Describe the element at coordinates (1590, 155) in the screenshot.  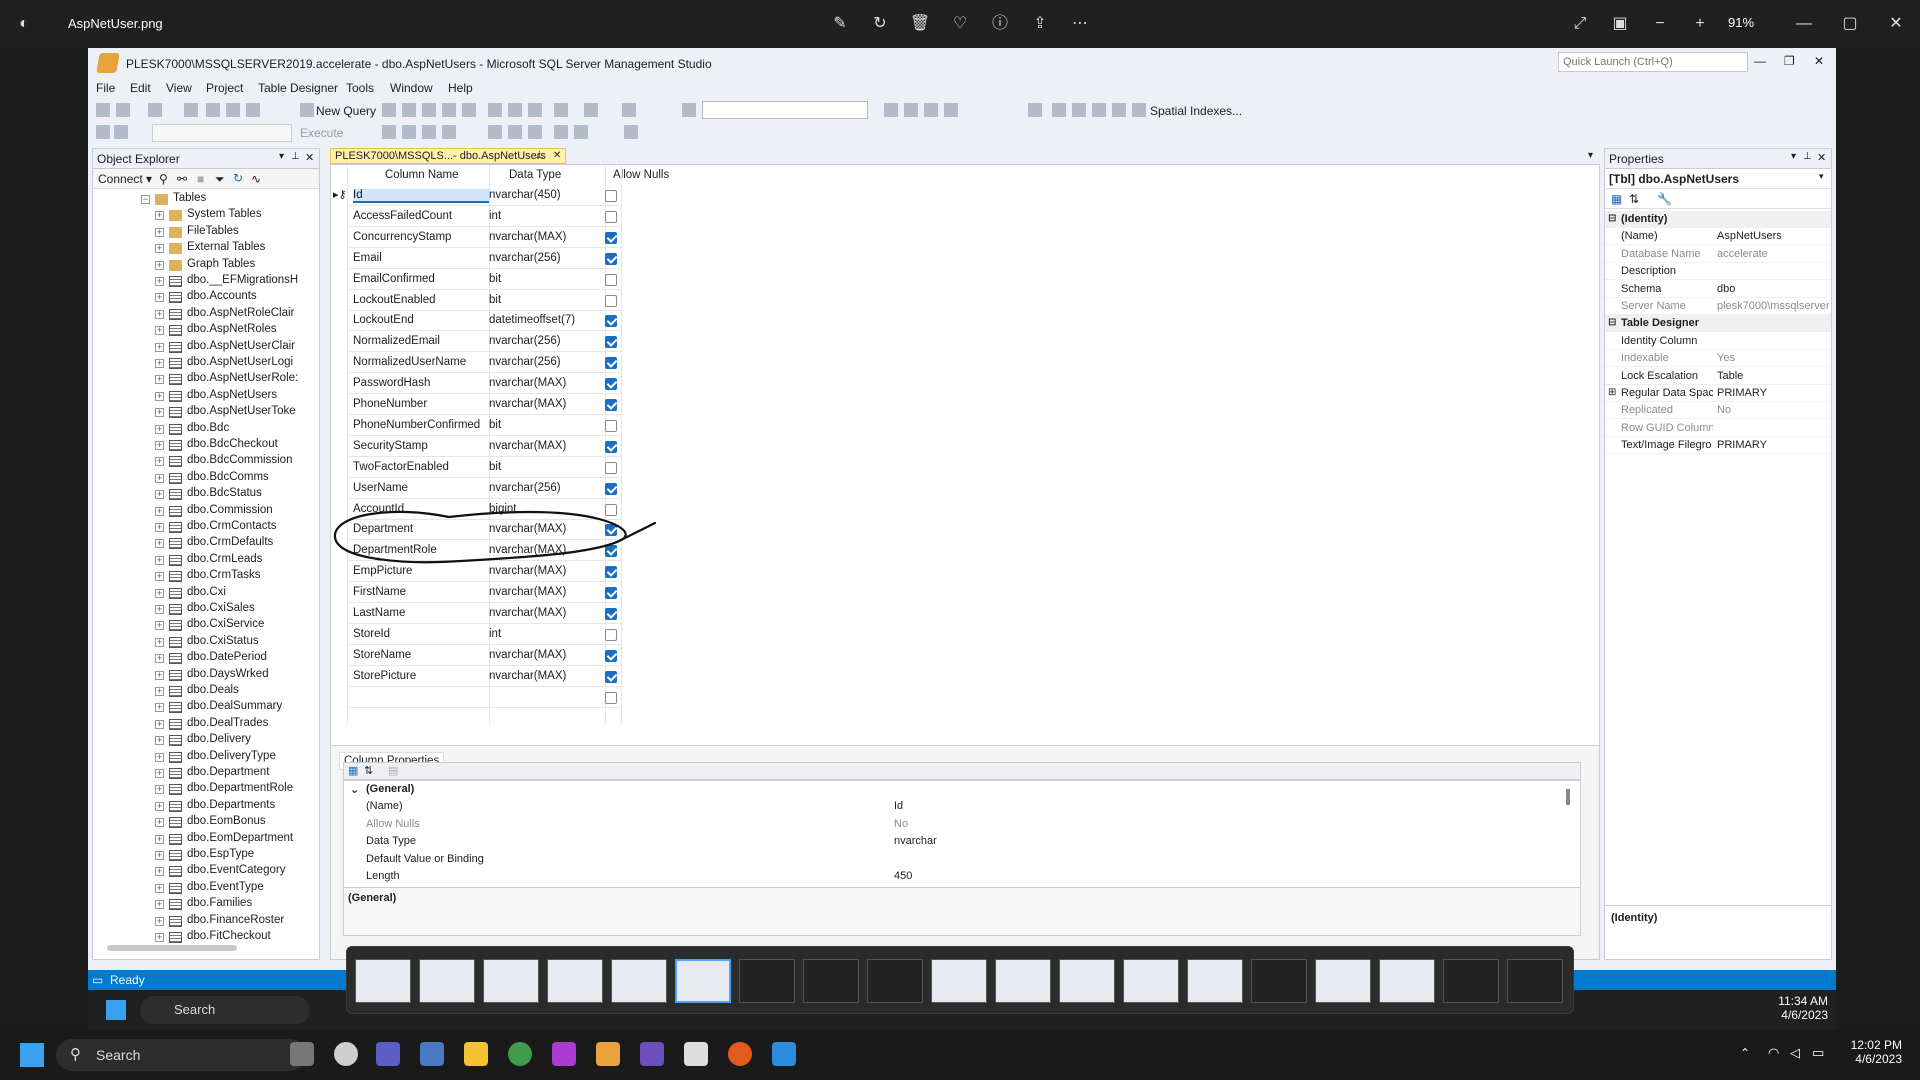
I see `tab-overflow-icon: ▾` at that location.